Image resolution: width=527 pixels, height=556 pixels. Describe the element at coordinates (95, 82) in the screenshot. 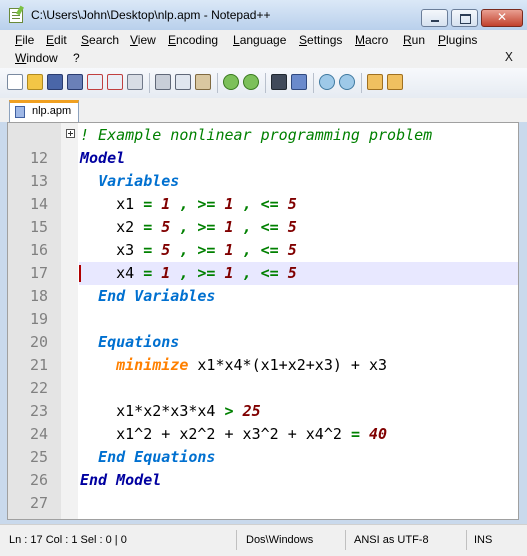

I see `close-icon` at that location.